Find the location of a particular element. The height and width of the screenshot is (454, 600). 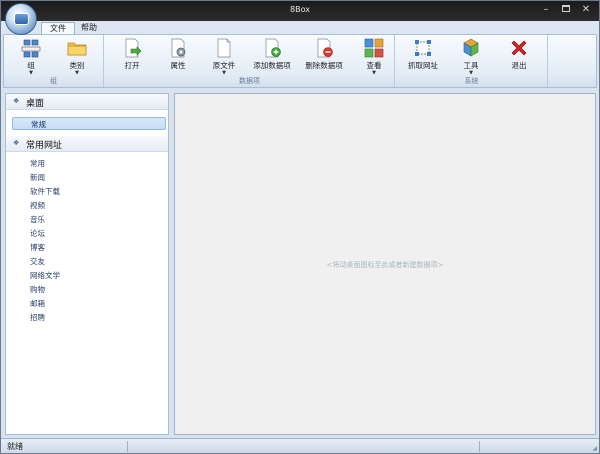

category-button: 类别 ▼ is located at coordinates (77, 57).